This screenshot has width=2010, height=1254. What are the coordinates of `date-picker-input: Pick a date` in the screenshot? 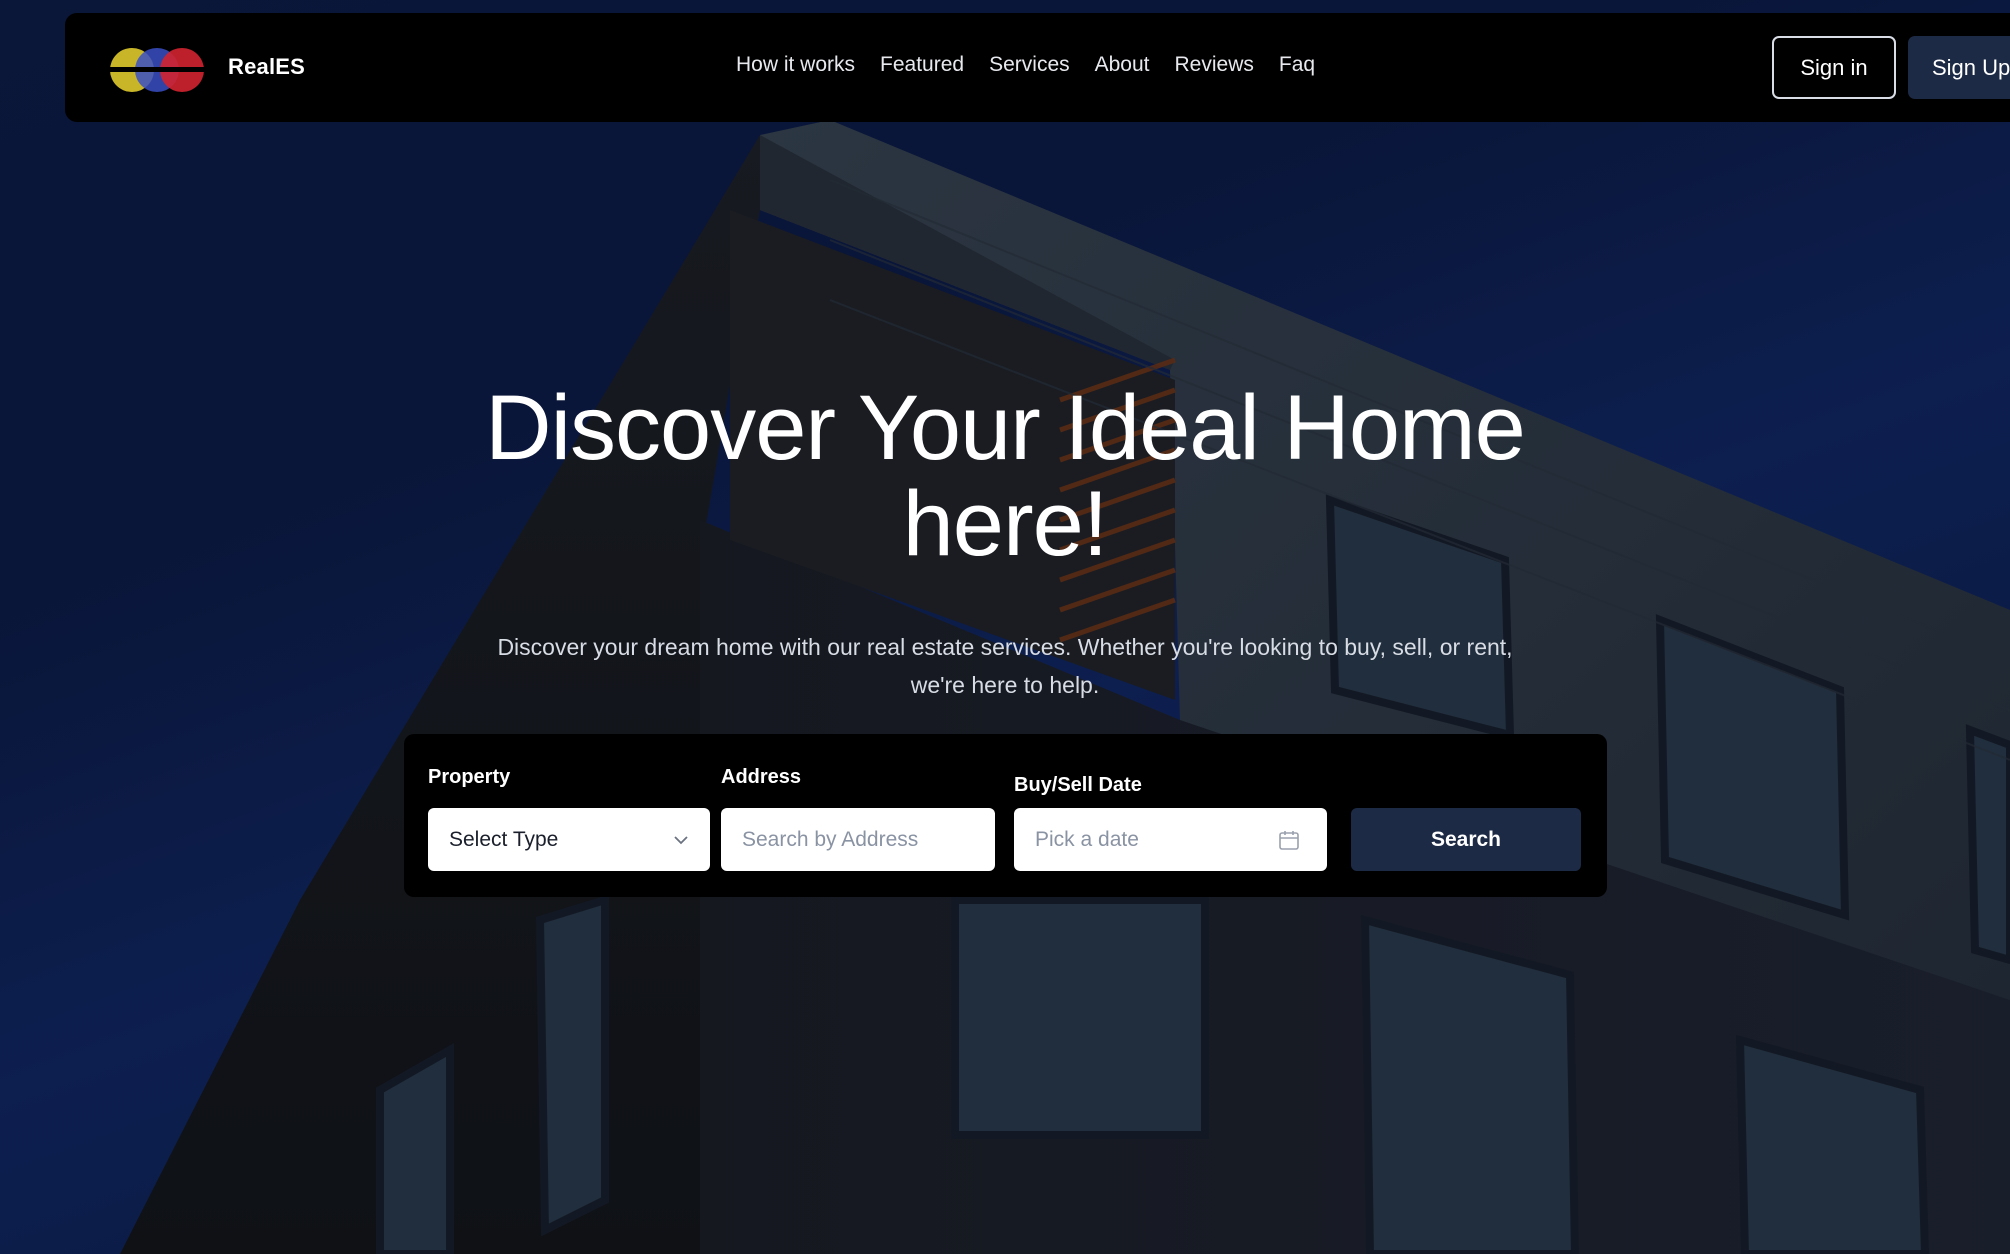 It's located at (1170, 839).